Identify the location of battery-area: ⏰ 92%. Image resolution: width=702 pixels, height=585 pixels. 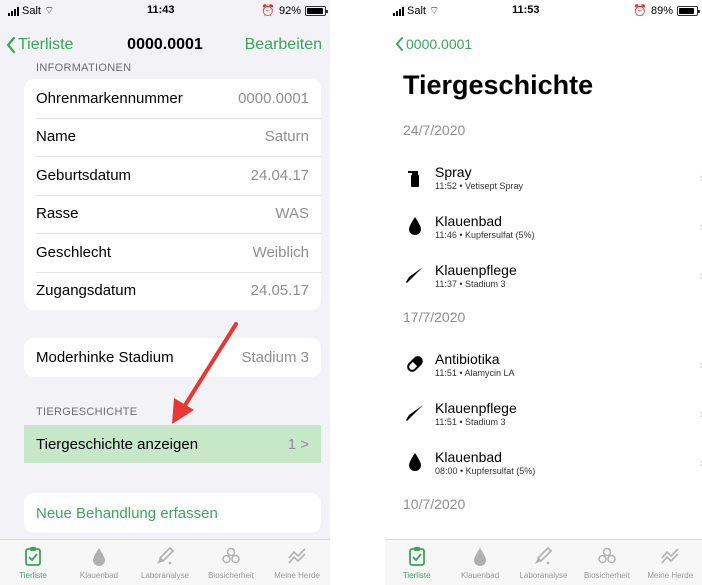
(294, 10).